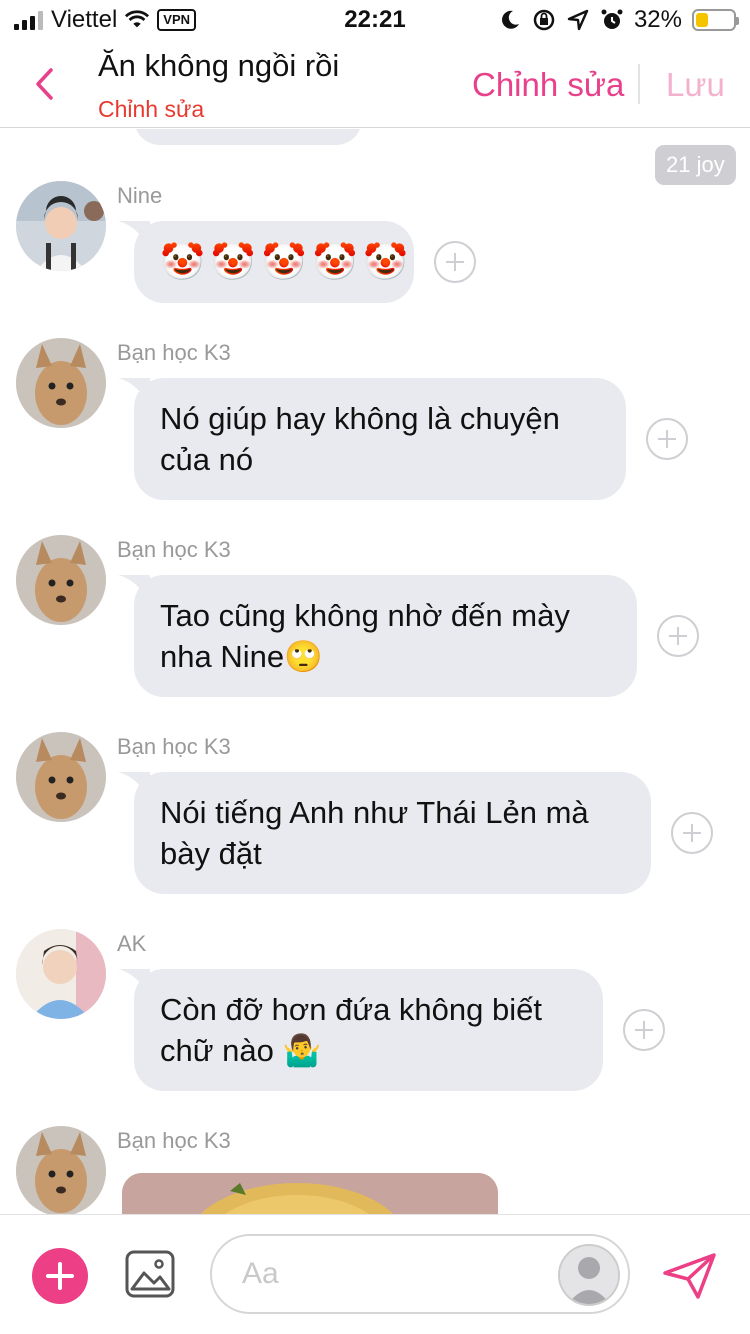  I want to click on more-actions-button, so click(60, 1276).